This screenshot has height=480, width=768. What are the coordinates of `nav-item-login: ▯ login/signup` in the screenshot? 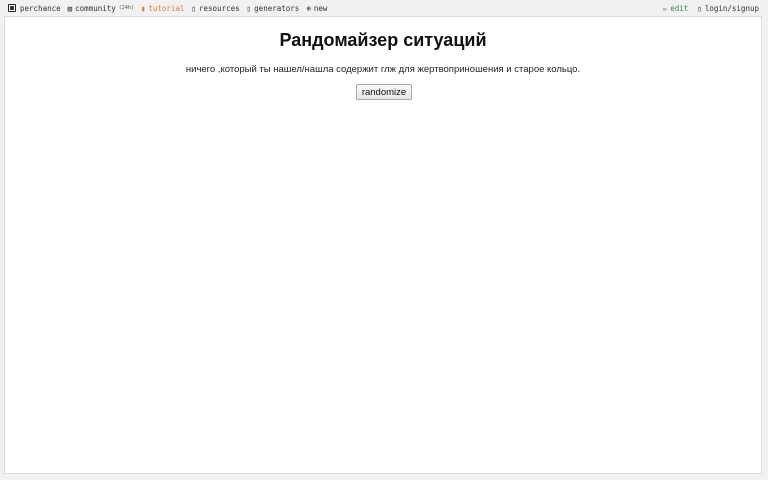 It's located at (728, 8).